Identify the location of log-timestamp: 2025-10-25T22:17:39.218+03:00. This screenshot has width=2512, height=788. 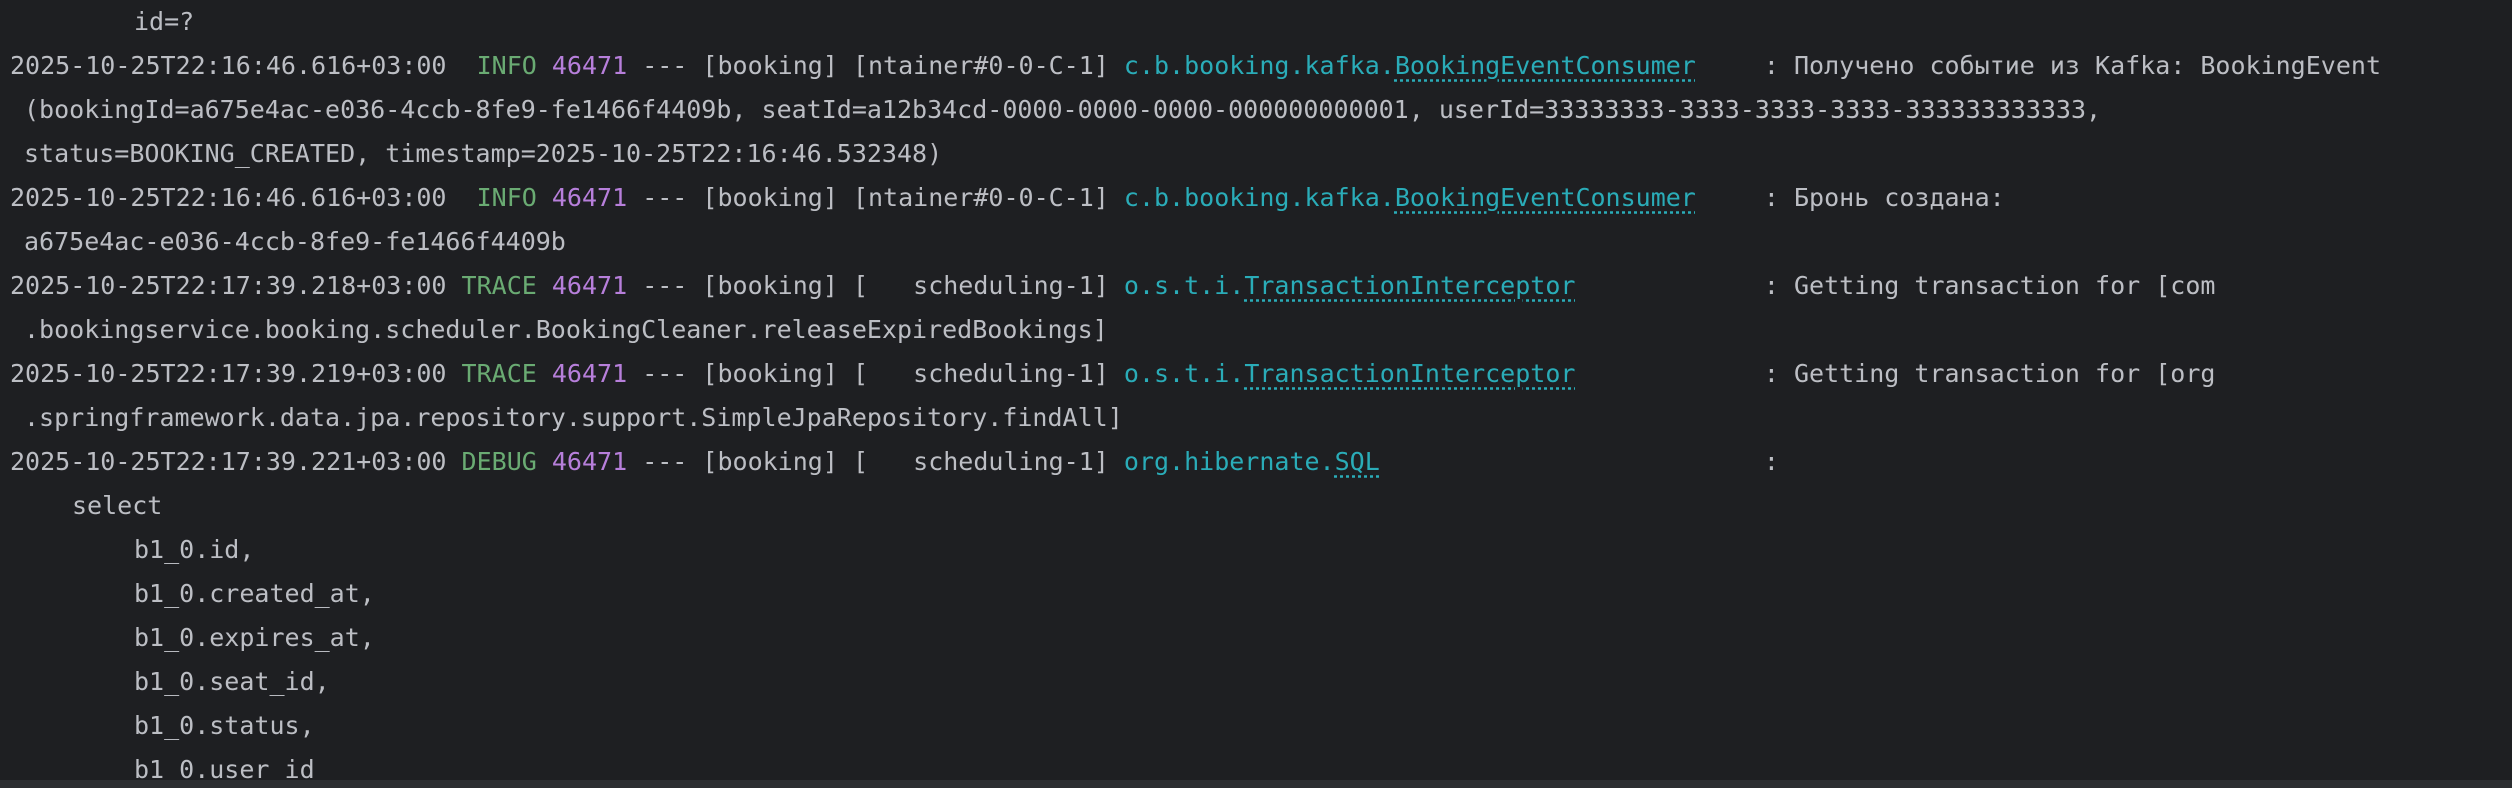
(228, 285).